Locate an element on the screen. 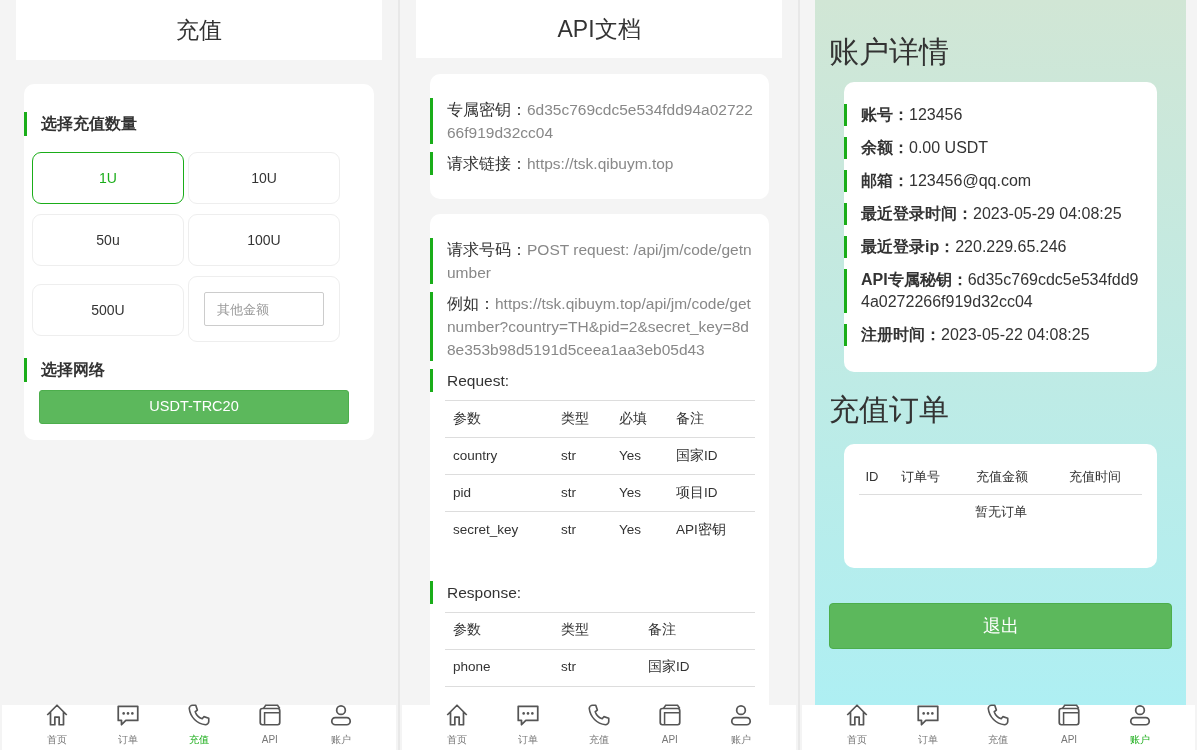 The width and height of the screenshot is (1197, 750). section-heading: 选择充值数量 is located at coordinates (199, 124).